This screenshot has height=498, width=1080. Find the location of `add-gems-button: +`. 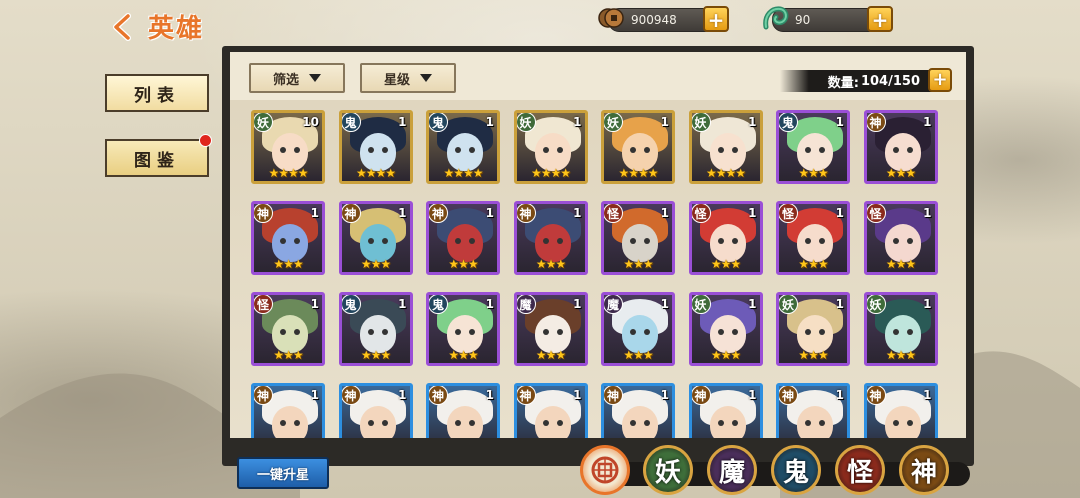

add-gems-button: + is located at coordinates (880, 19).